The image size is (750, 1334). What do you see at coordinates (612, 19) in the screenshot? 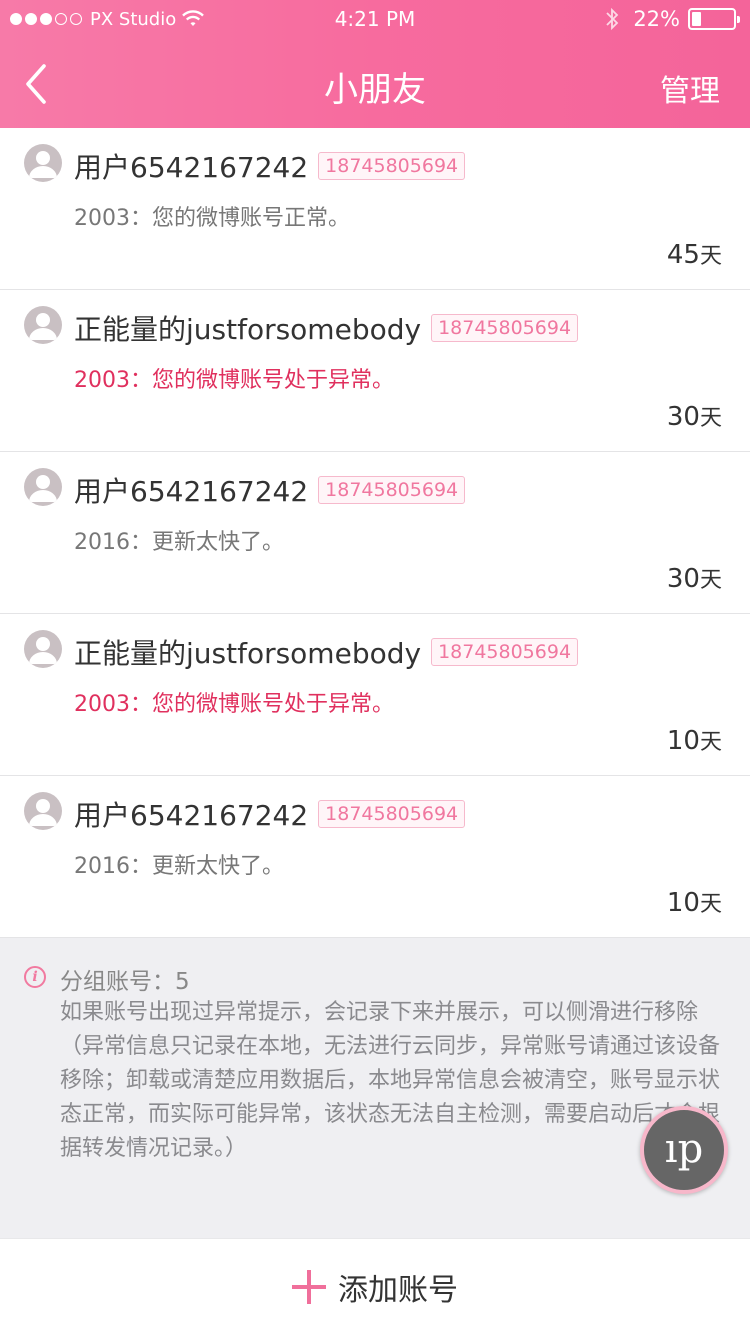
I see `bluetooth-icon` at bounding box center [612, 19].